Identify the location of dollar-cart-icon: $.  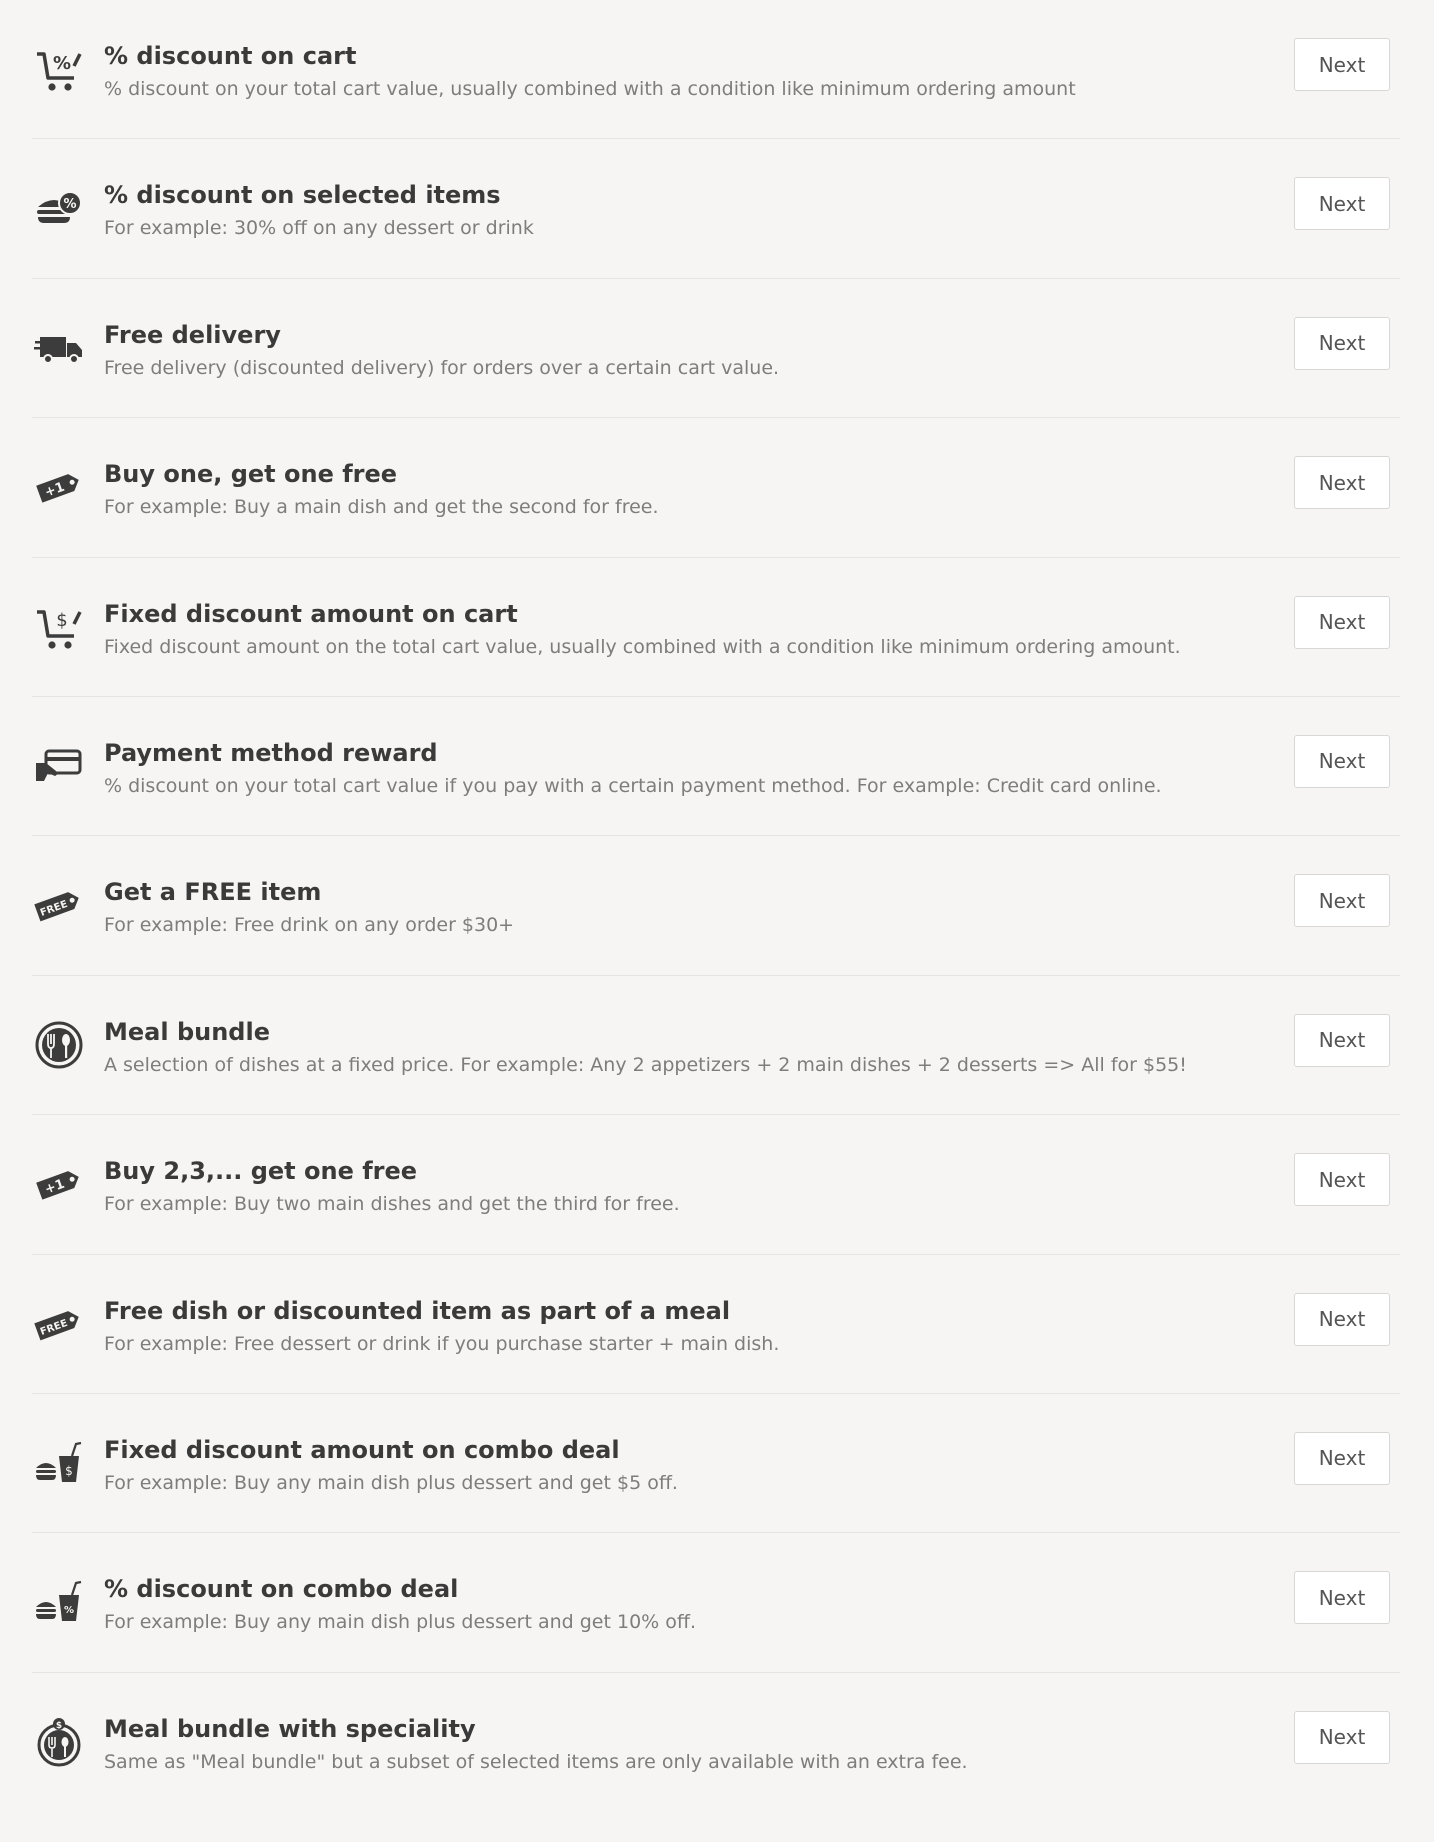
(59, 627).